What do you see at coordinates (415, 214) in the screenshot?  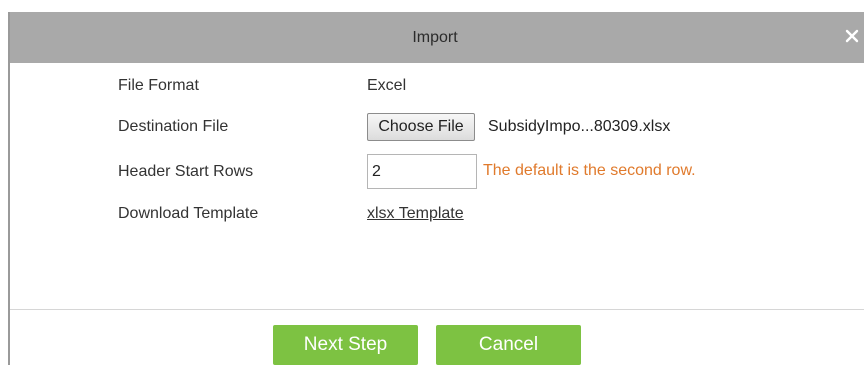 I see `xlsx-template-link: xlsx Template` at bounding box center [415, 214].